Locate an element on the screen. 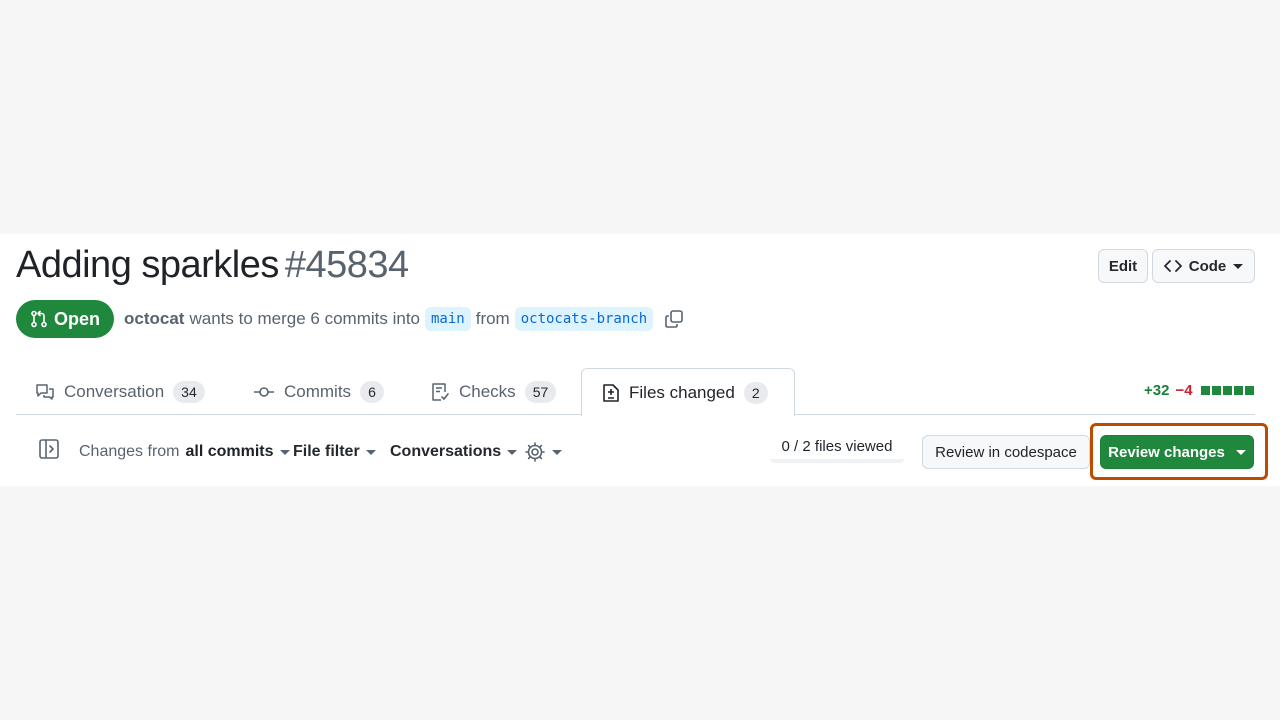 The width and height of the screenshot is (1280, 720). file-diff-icon is located at coordinates (611, 392).